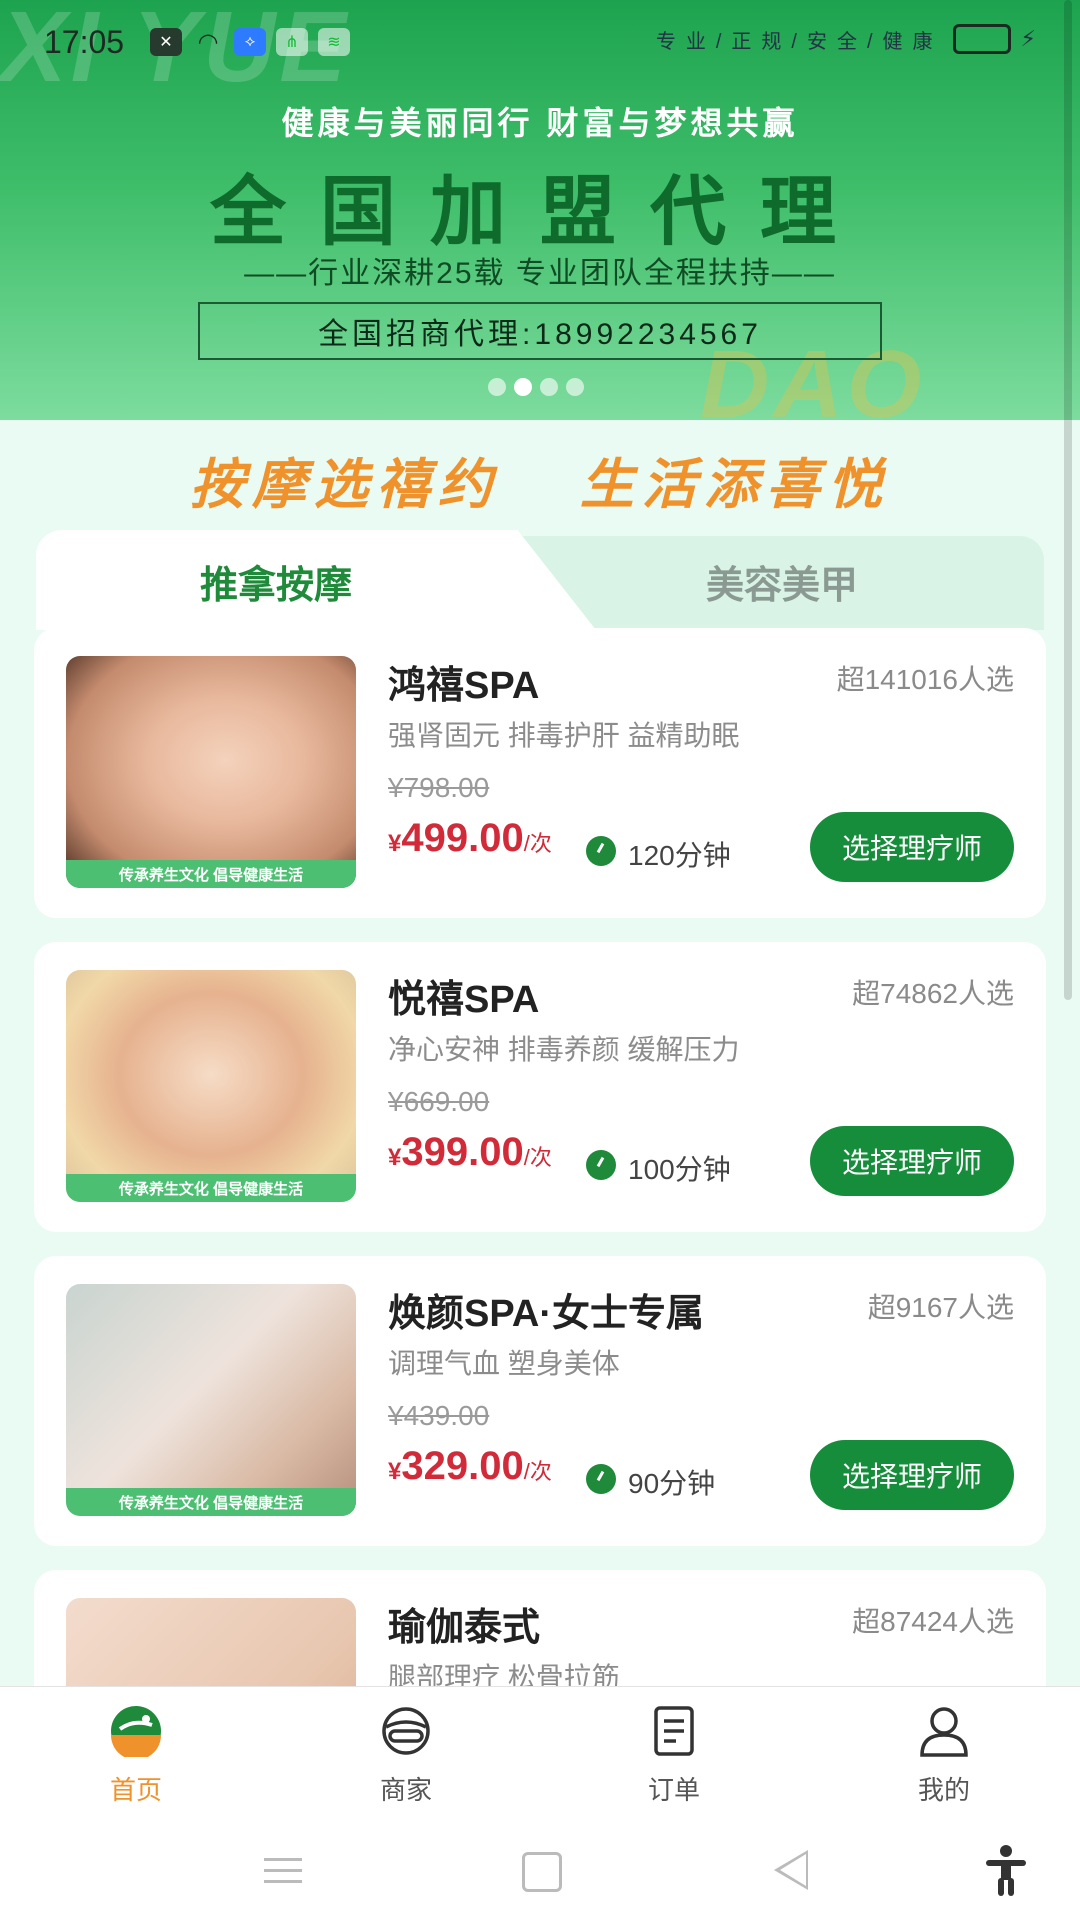 Image resolution: width=1080 pixels, height=1920 pixels. Describe the element at coordinates (84, 42) in the screenshot. I see `status-time: 17:05` at that location.